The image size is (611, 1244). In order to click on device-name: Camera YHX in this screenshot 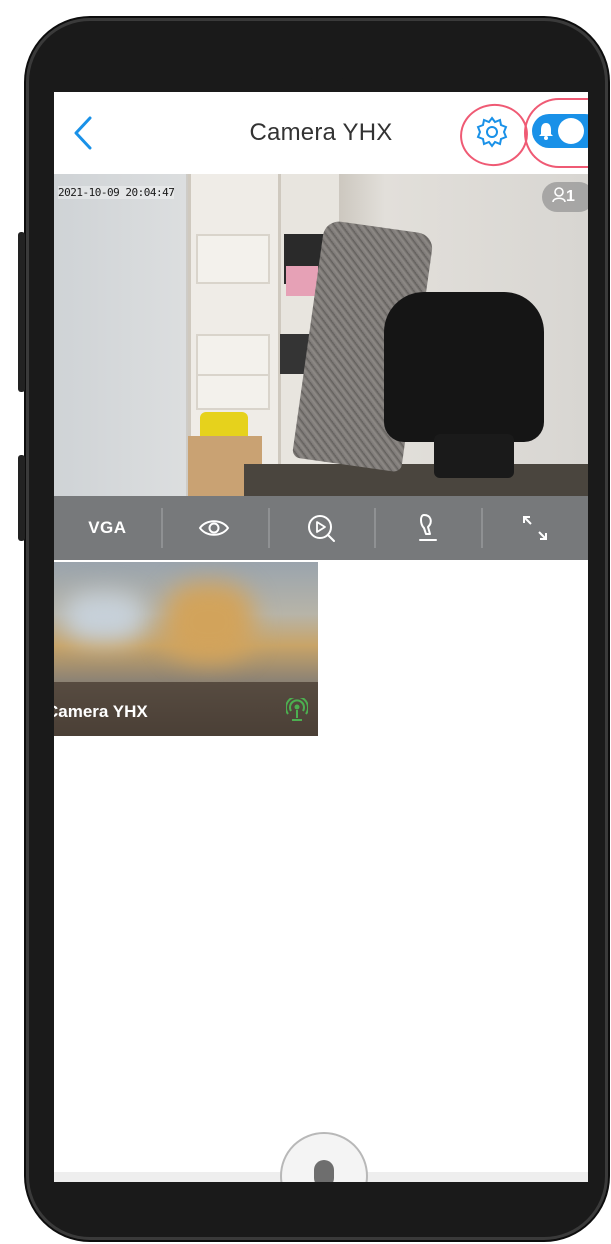, I will do `click(101, 711)`.